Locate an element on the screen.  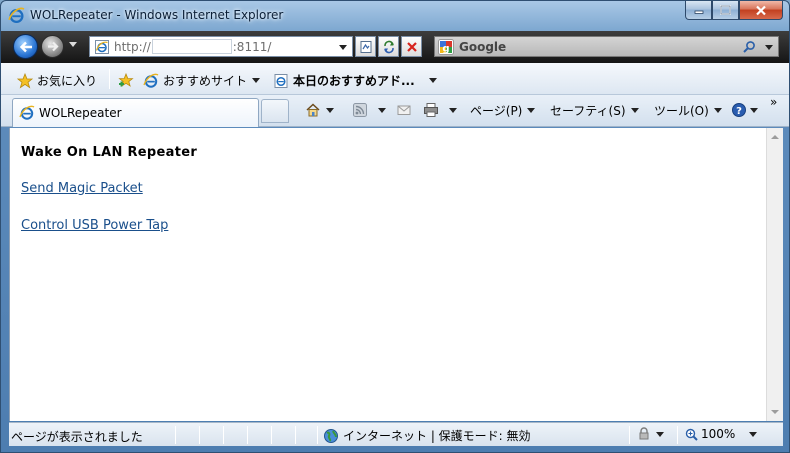
recent-pages-dropdown is located at coordinates (73, 44).